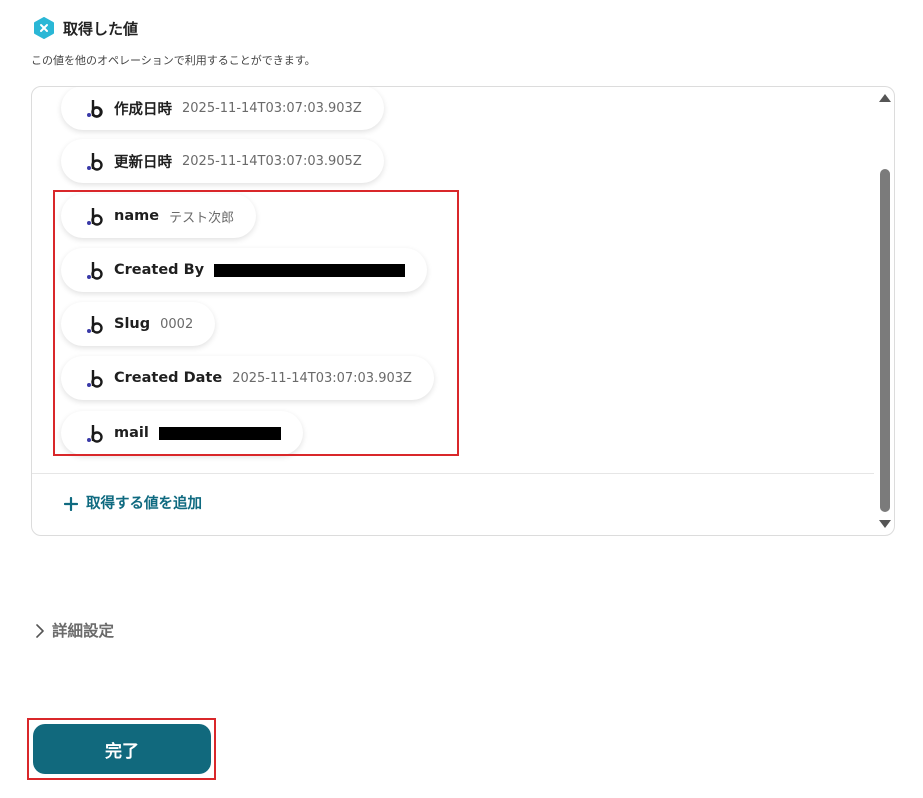  I want to click on section-header: 取得した値, so click(85, 28).